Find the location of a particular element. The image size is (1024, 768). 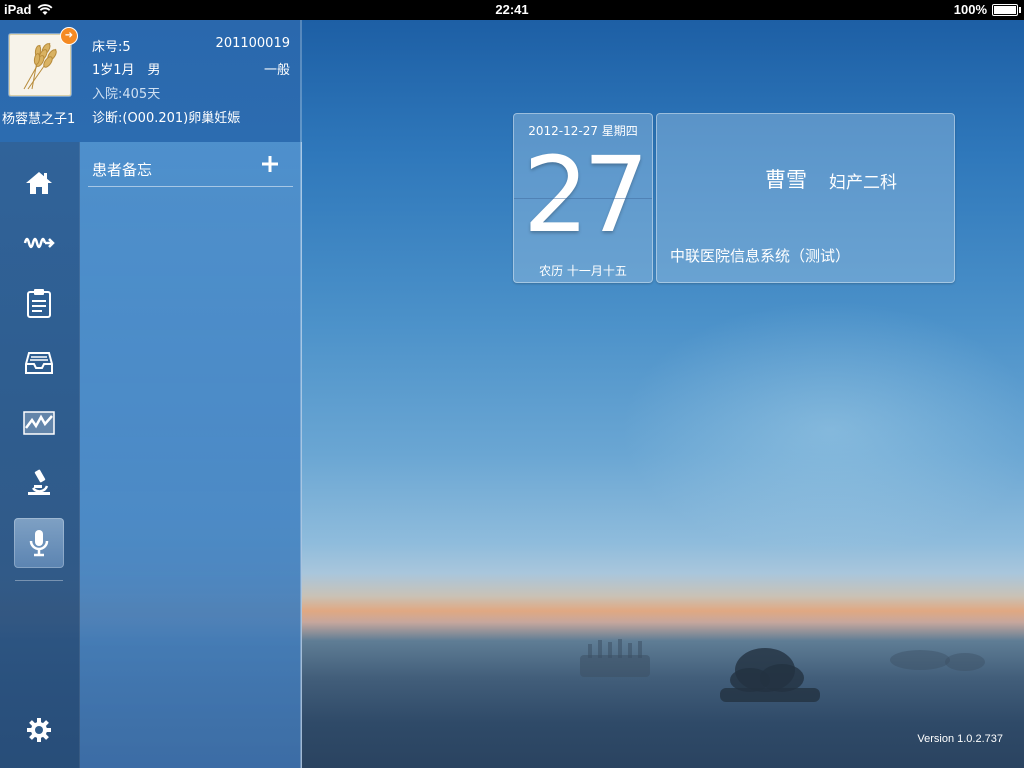

nav-memo is located at coordinates (39, 543).